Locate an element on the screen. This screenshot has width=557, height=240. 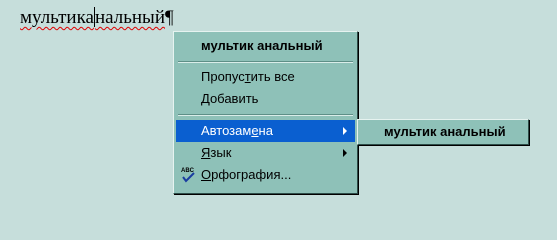
ignore-all-item: Пропустить все is located at coordinates (265, 77).